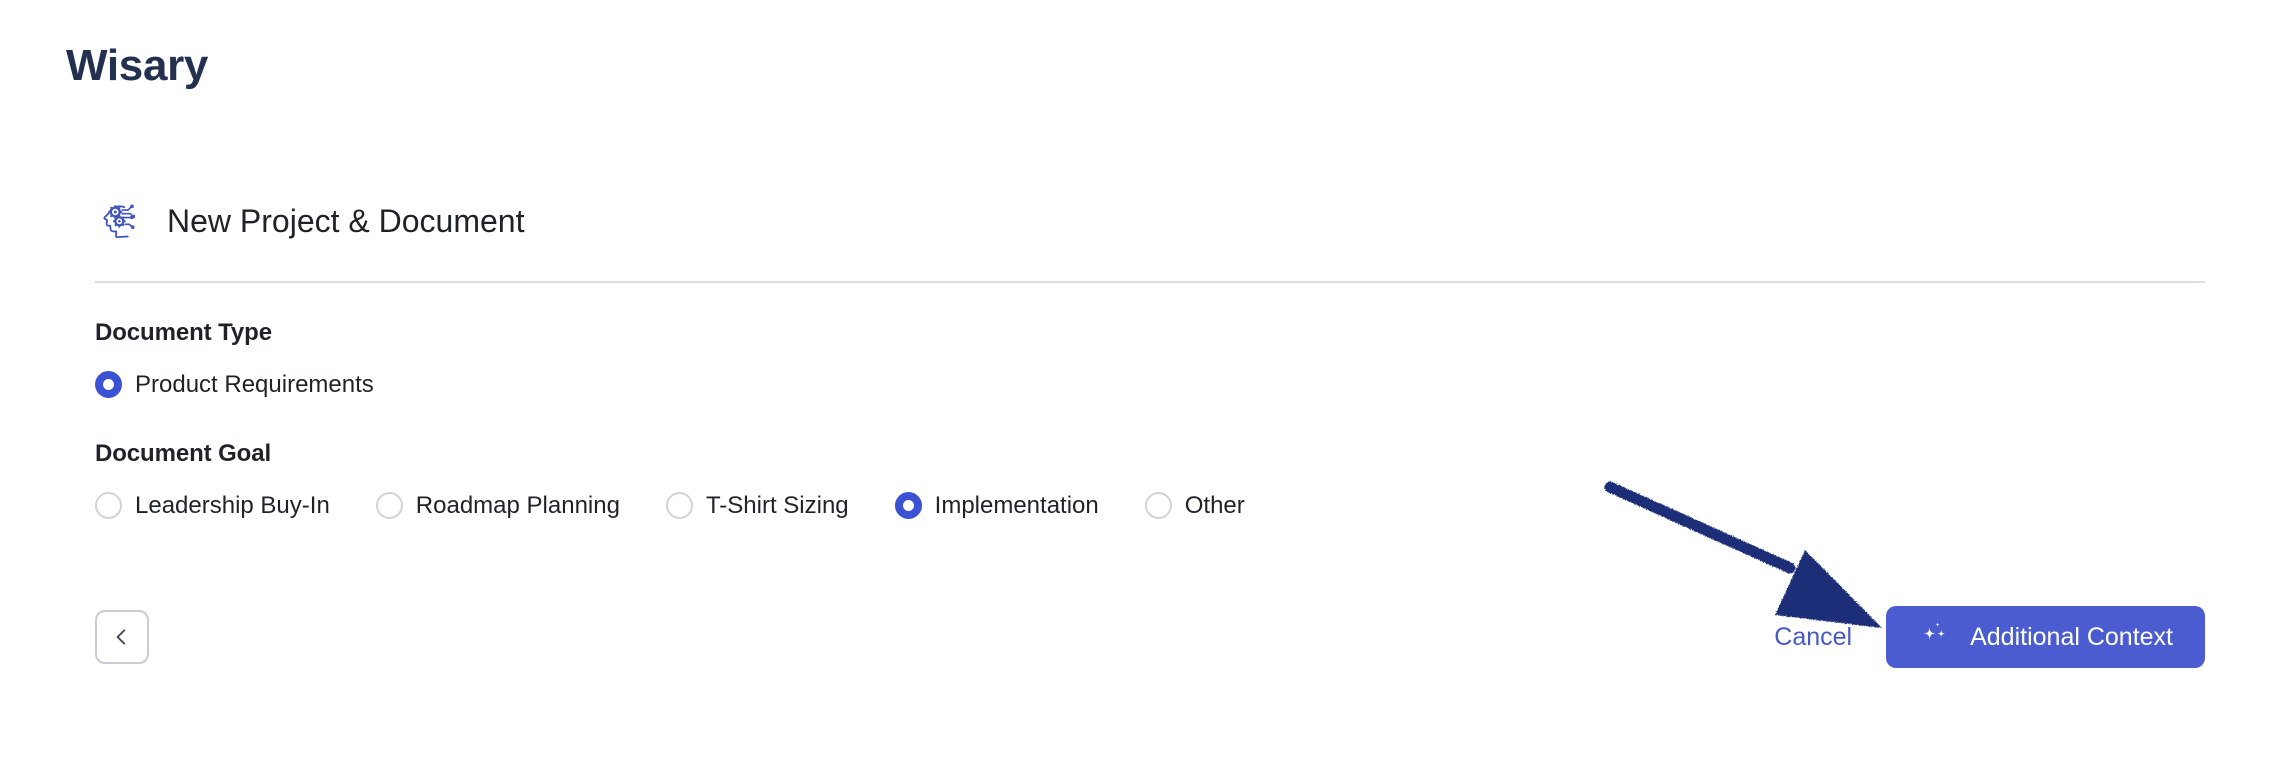 The image size is (2272, 770). I want to click on document-type-label: Document Type, so click(183, 332).